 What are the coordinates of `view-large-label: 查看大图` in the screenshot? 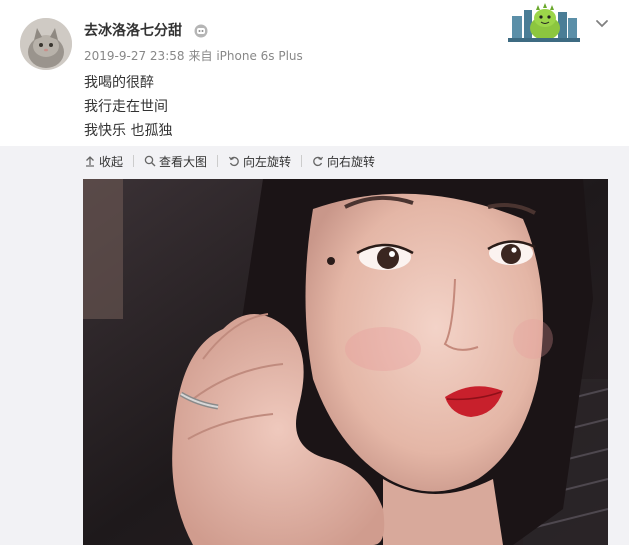 It's located at (183, 161).